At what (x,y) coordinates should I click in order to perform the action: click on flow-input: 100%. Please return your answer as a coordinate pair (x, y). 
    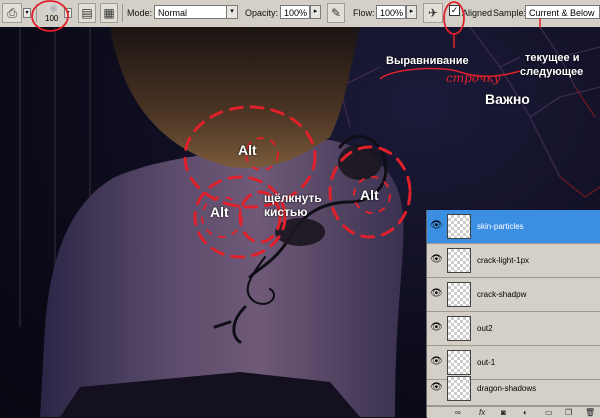
    Looking at the image, I should click on (391, 12).